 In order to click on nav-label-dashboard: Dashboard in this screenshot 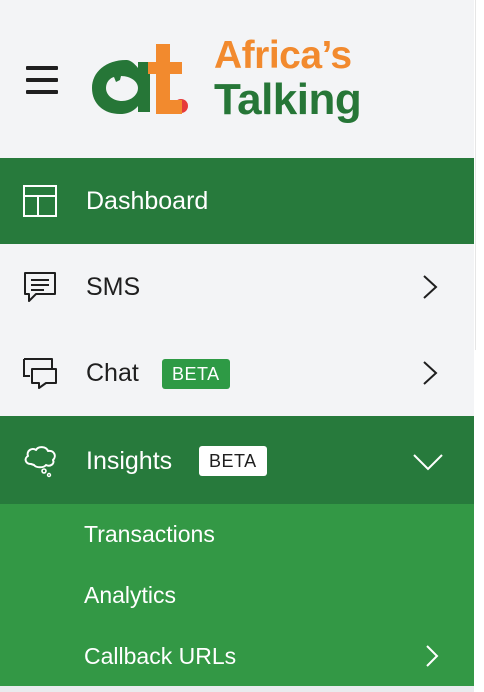, I will do `click(147, 201)`.